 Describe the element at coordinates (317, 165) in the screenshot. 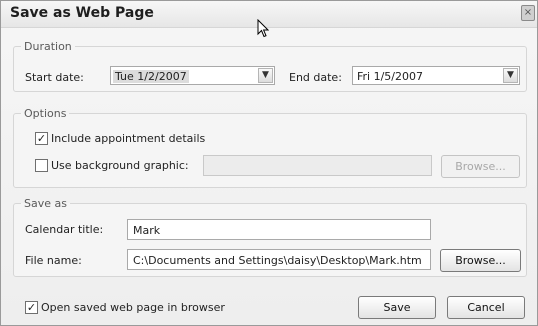

I see `background-graphic-path-field` at that location.